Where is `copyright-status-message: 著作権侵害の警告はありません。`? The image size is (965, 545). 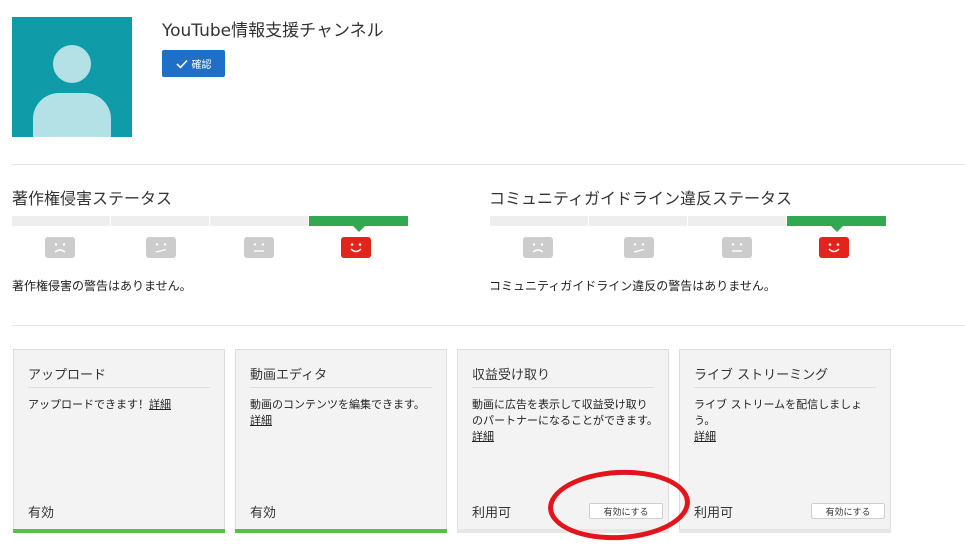 copyright-status-message: 著作権侵害の警告はありません。 is located at coordinates (102, 286).